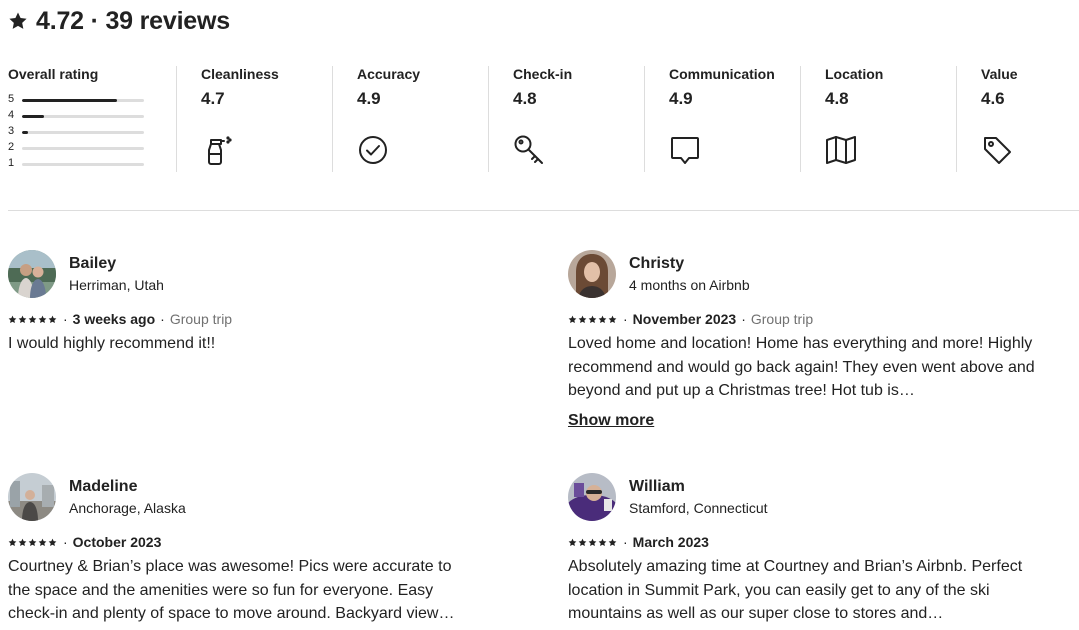 The image size is (1079, 630). I want to click on rating-bar-row: 1, so click(78, 163).